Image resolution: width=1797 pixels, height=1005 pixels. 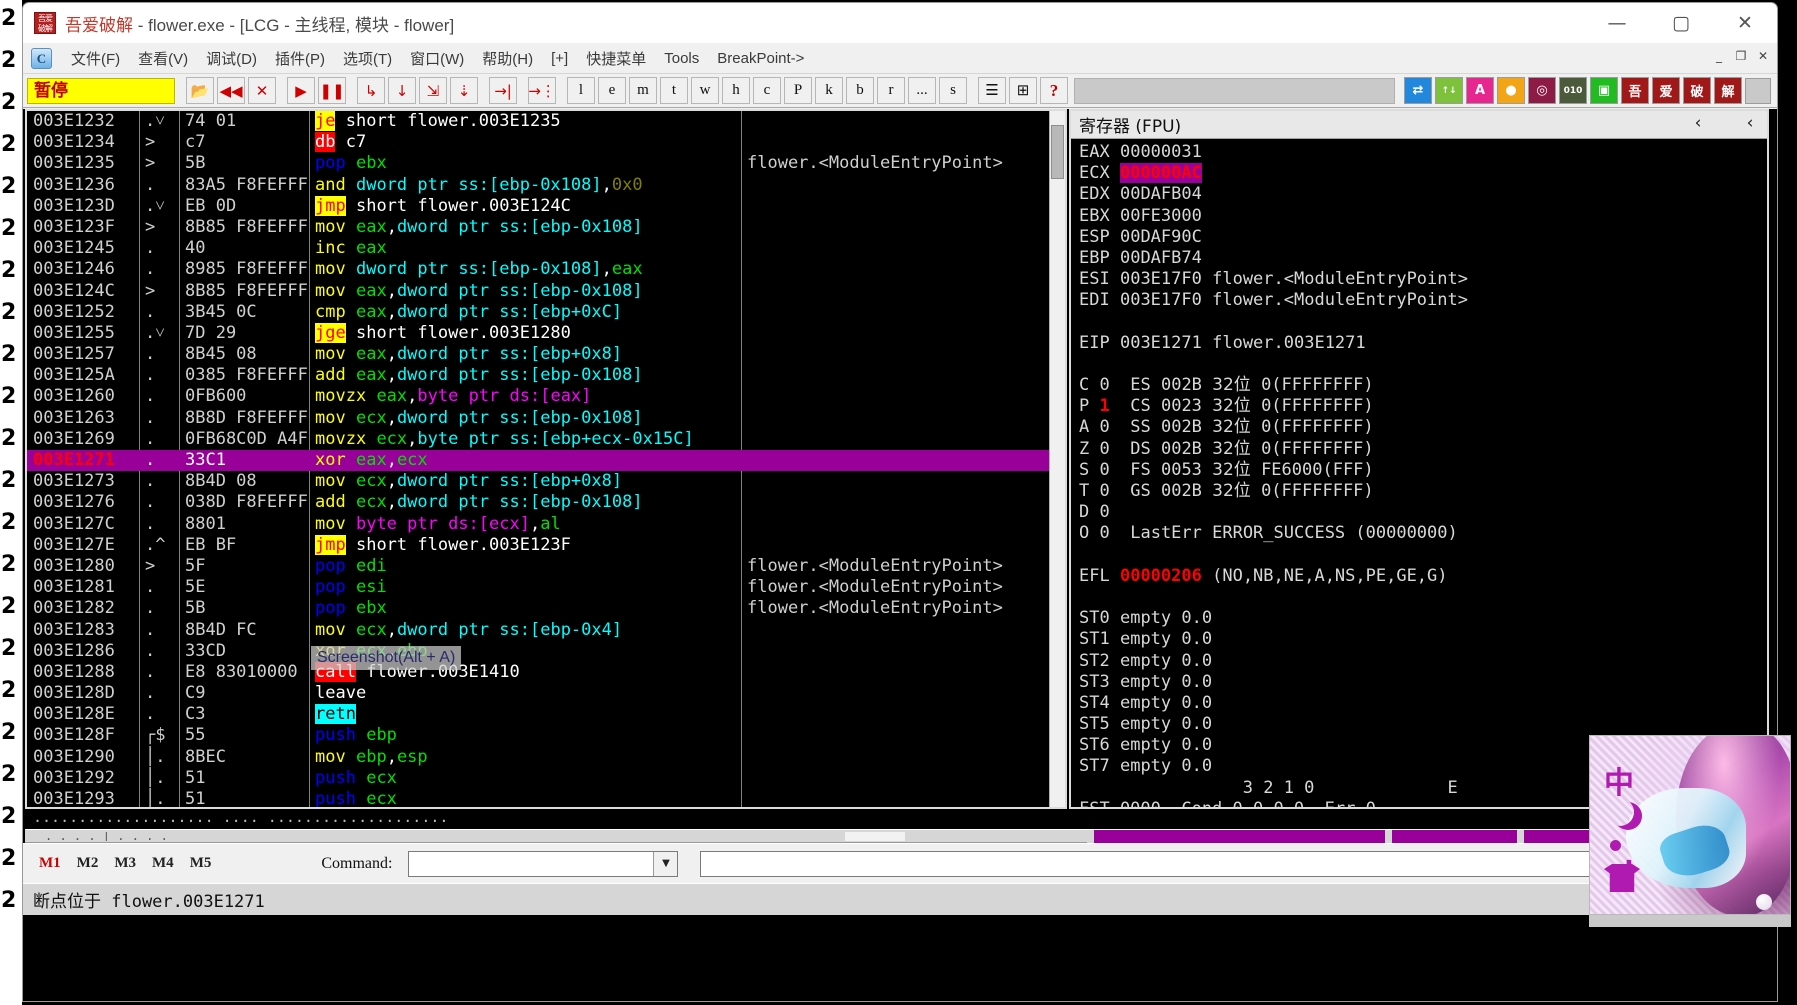 What do you see at coordinates (433, 90) in the screenshot?
I see `trace-into-button: ⇲` at bounding box center [433, 90].